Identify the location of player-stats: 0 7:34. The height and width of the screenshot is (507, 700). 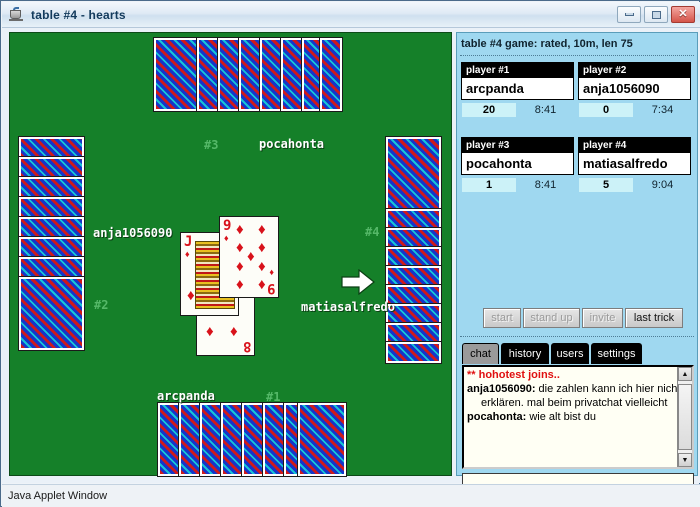
(634, 109).